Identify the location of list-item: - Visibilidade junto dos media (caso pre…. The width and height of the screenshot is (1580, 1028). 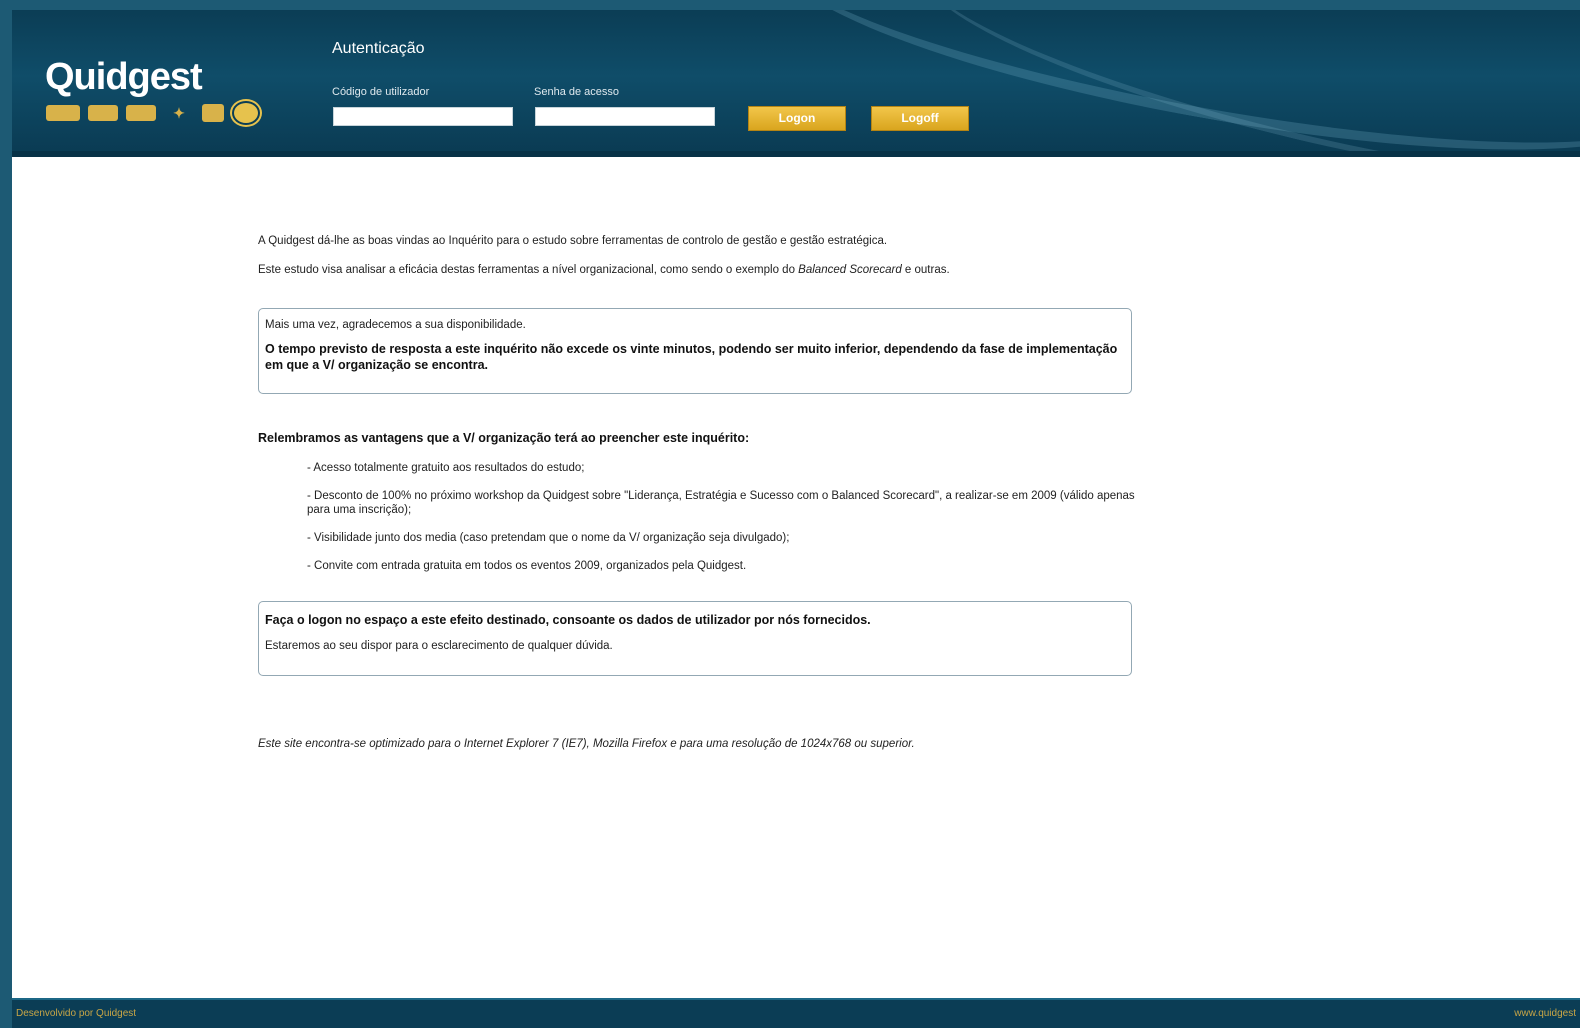
(548, 538).